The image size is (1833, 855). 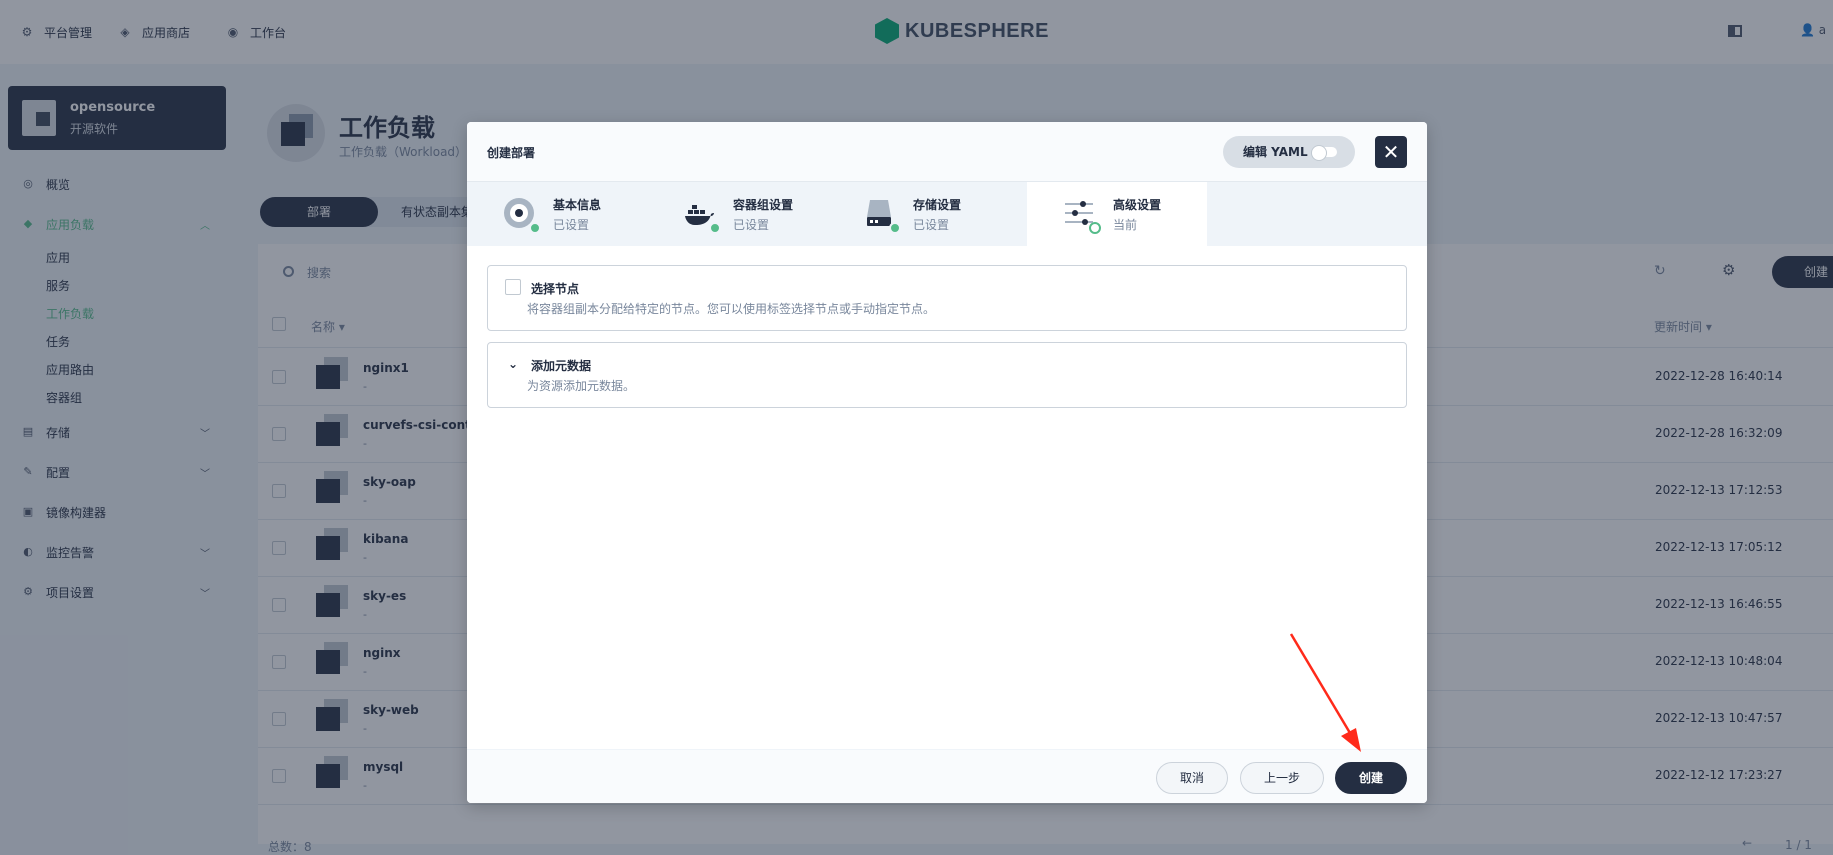 I want to click on step-storage-settings: 存储设置 已设置, so click(x=917, y=214).